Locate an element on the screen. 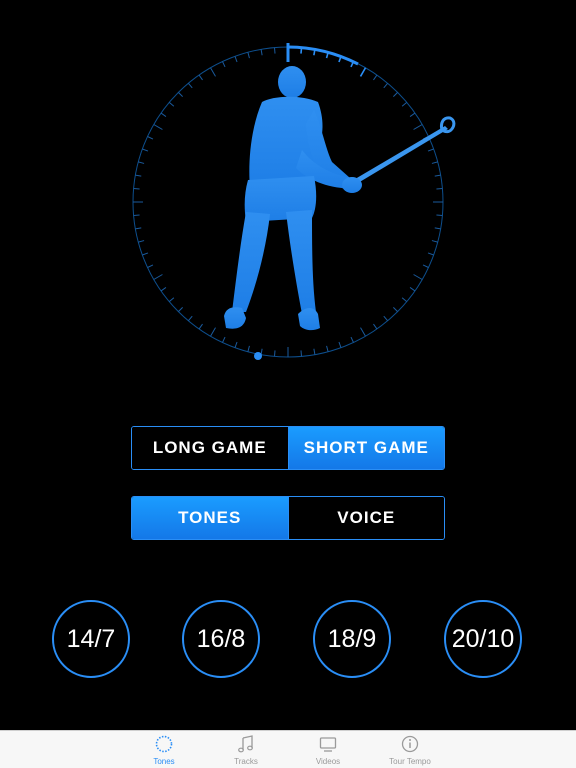  tempo-button-18-9: 18/9 is located at coordinates (352, 639).